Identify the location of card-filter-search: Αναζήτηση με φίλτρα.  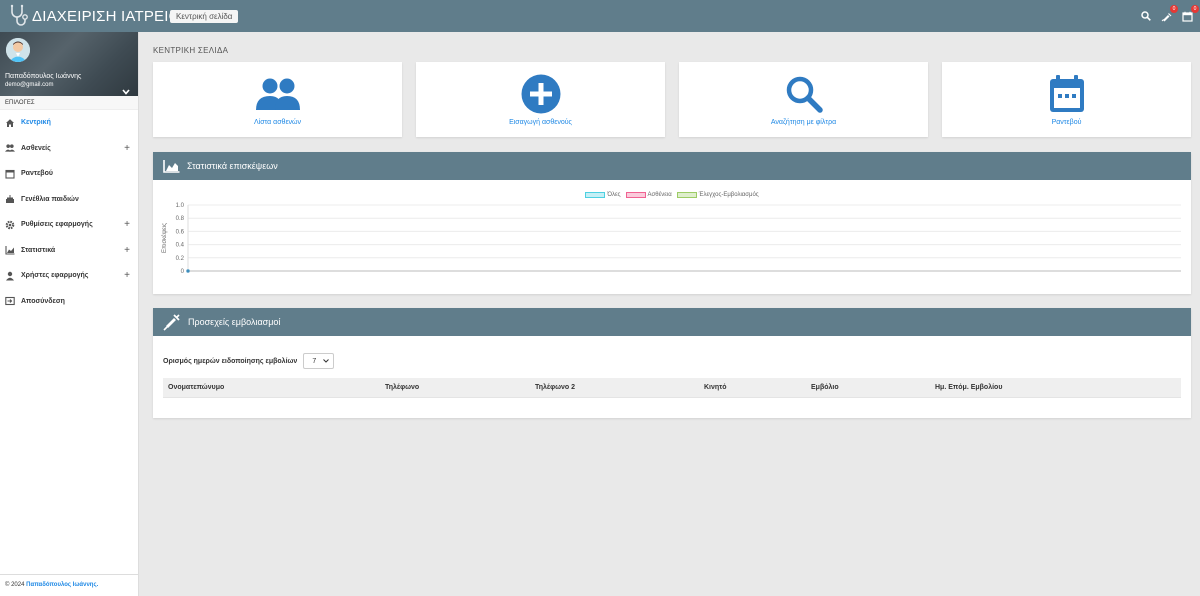
(803, 99).